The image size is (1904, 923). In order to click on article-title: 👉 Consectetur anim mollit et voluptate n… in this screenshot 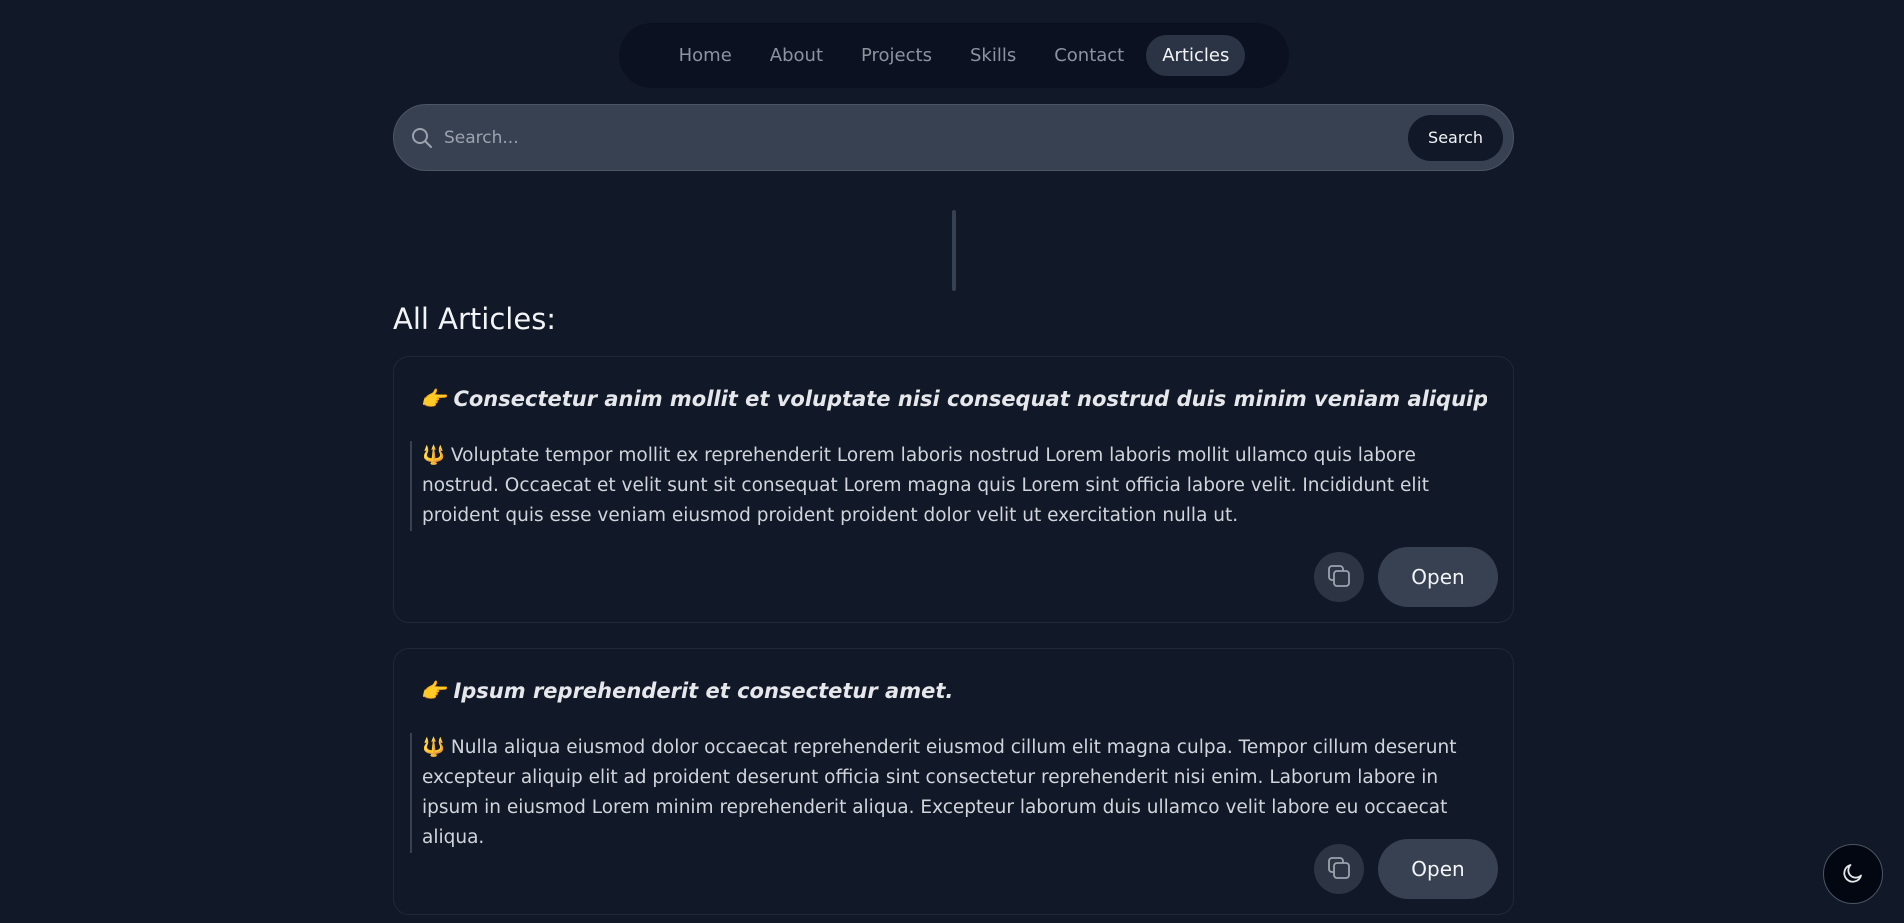, I will do `click(953, 399)`.